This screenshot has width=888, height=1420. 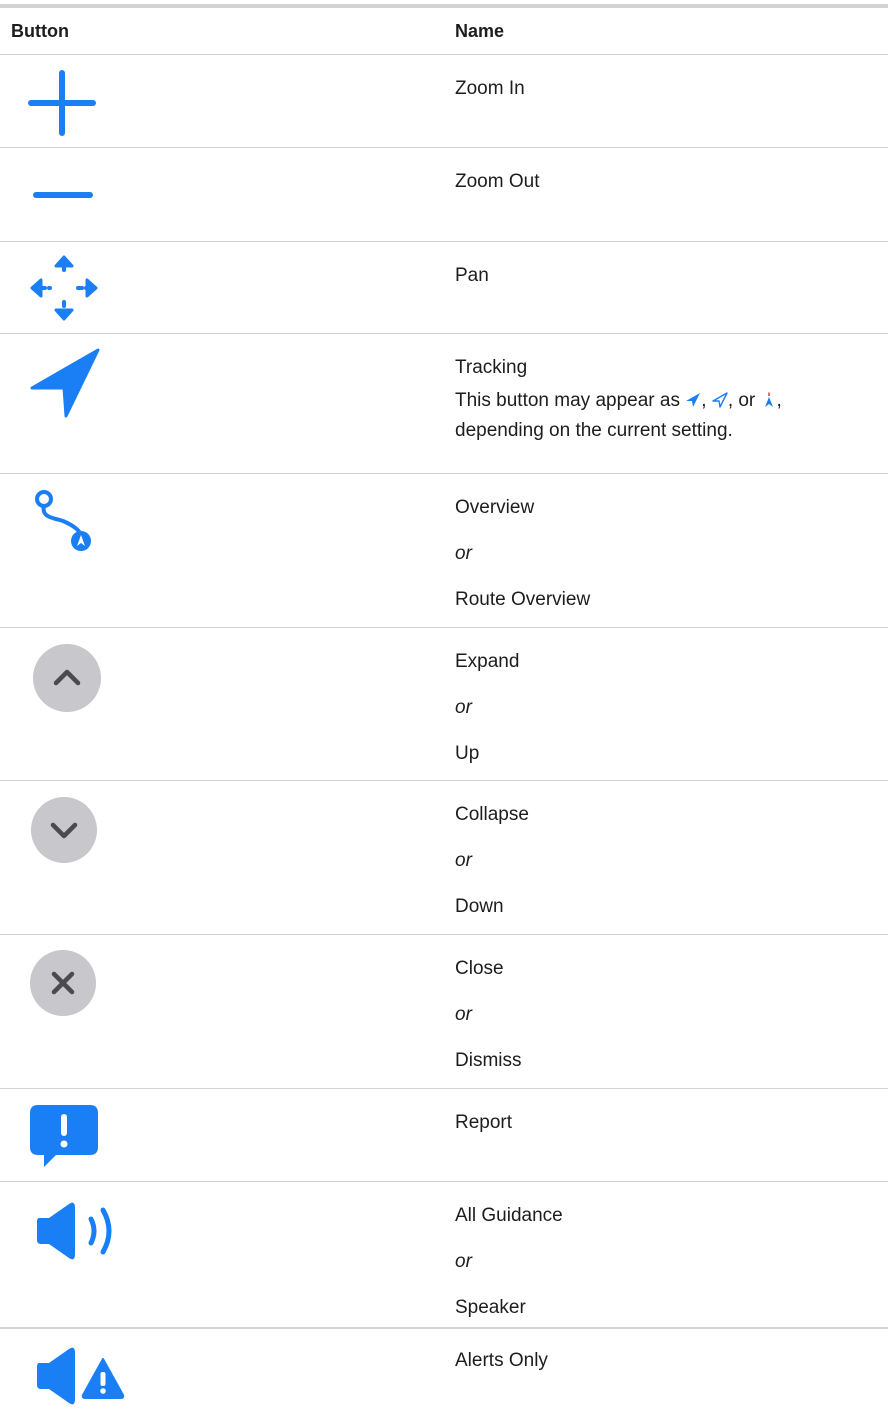 What do you see at coordinates (444, 1255) in the screenshot?
I see `table-row: All Guidance or Speaker` at bounding box center [444, 1255].